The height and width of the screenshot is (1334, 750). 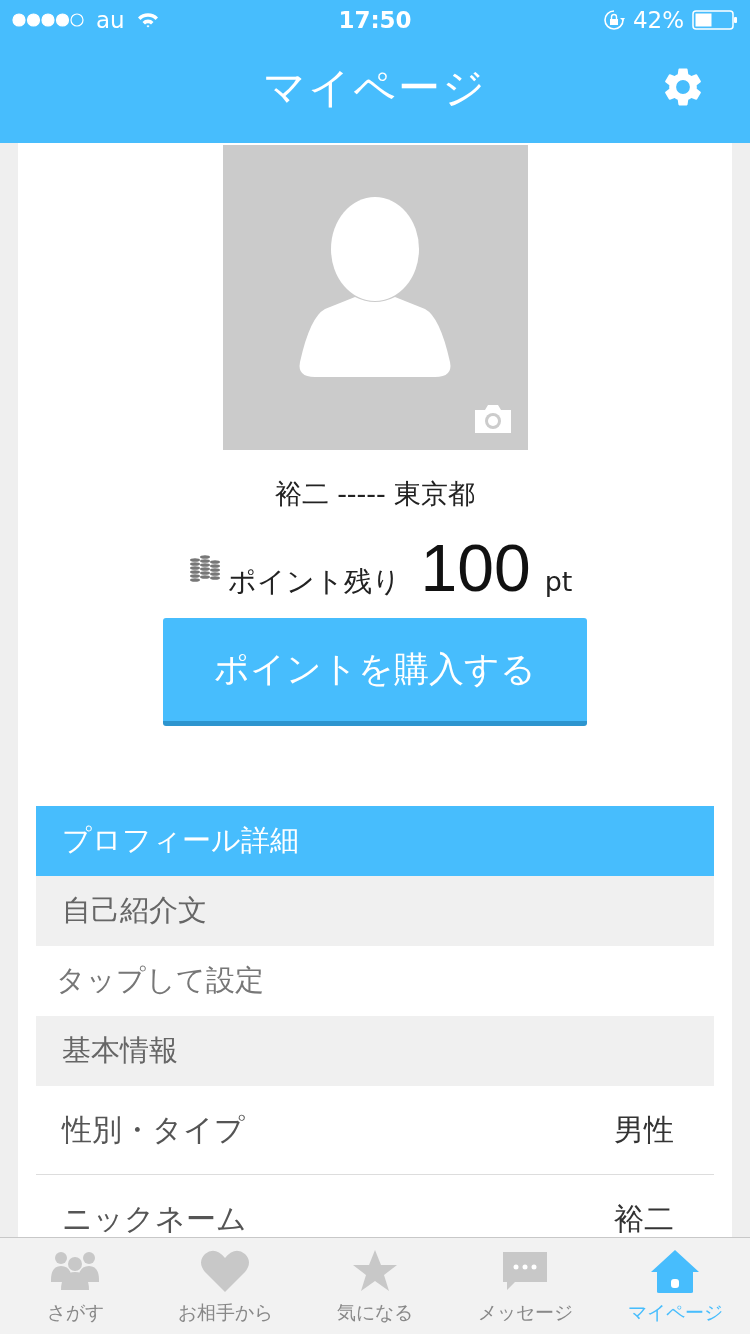 What do you see at coordinates (675, 1271) in the screenshot?
I see `home-icon` at bounding box center [675, 1271].